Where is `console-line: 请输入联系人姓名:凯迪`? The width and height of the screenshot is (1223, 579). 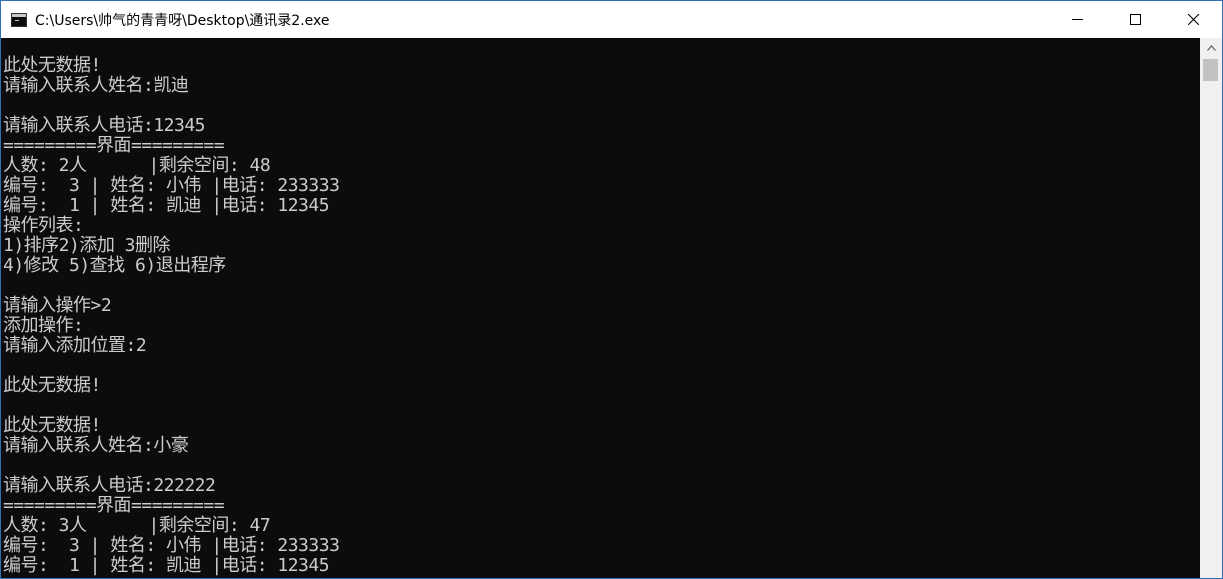
console-line: 请输入联系人姓名:凯迪 is located at coordinates (96, 85).